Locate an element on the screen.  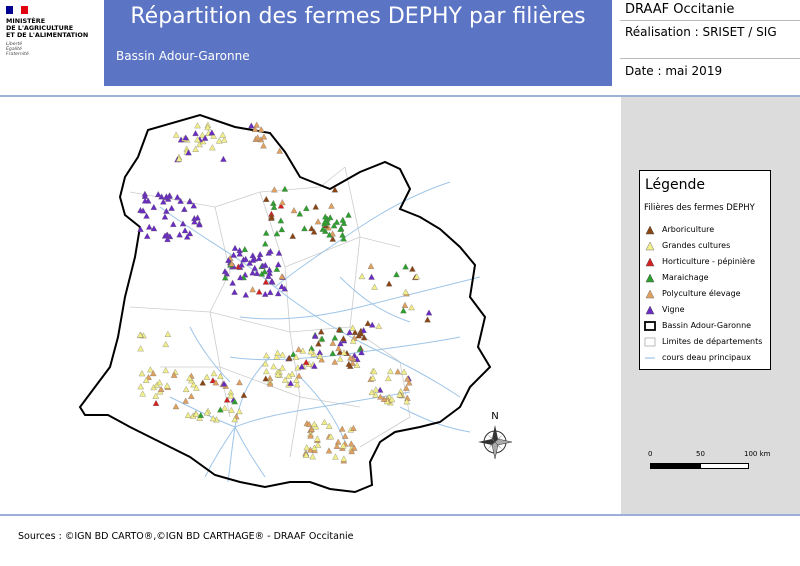
scale-label: 100 km is located at coordinates (757, 454).